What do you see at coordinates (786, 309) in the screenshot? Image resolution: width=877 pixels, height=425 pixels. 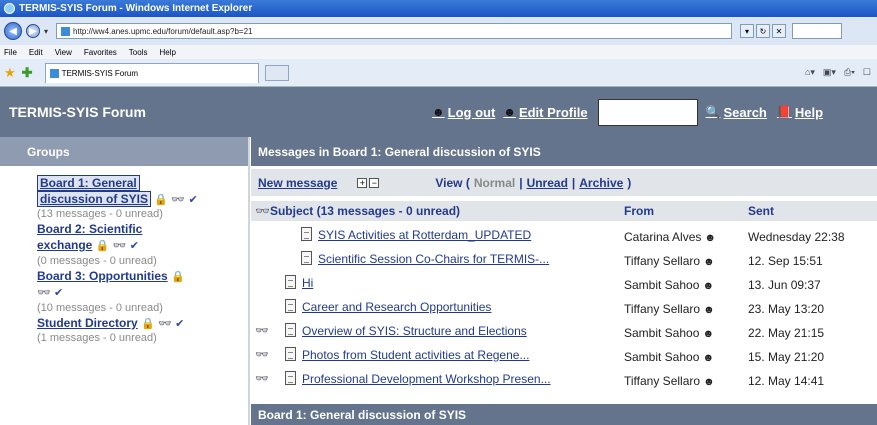 I see `message-sent: 23. May 13:20` at bounding box center [786, 309].